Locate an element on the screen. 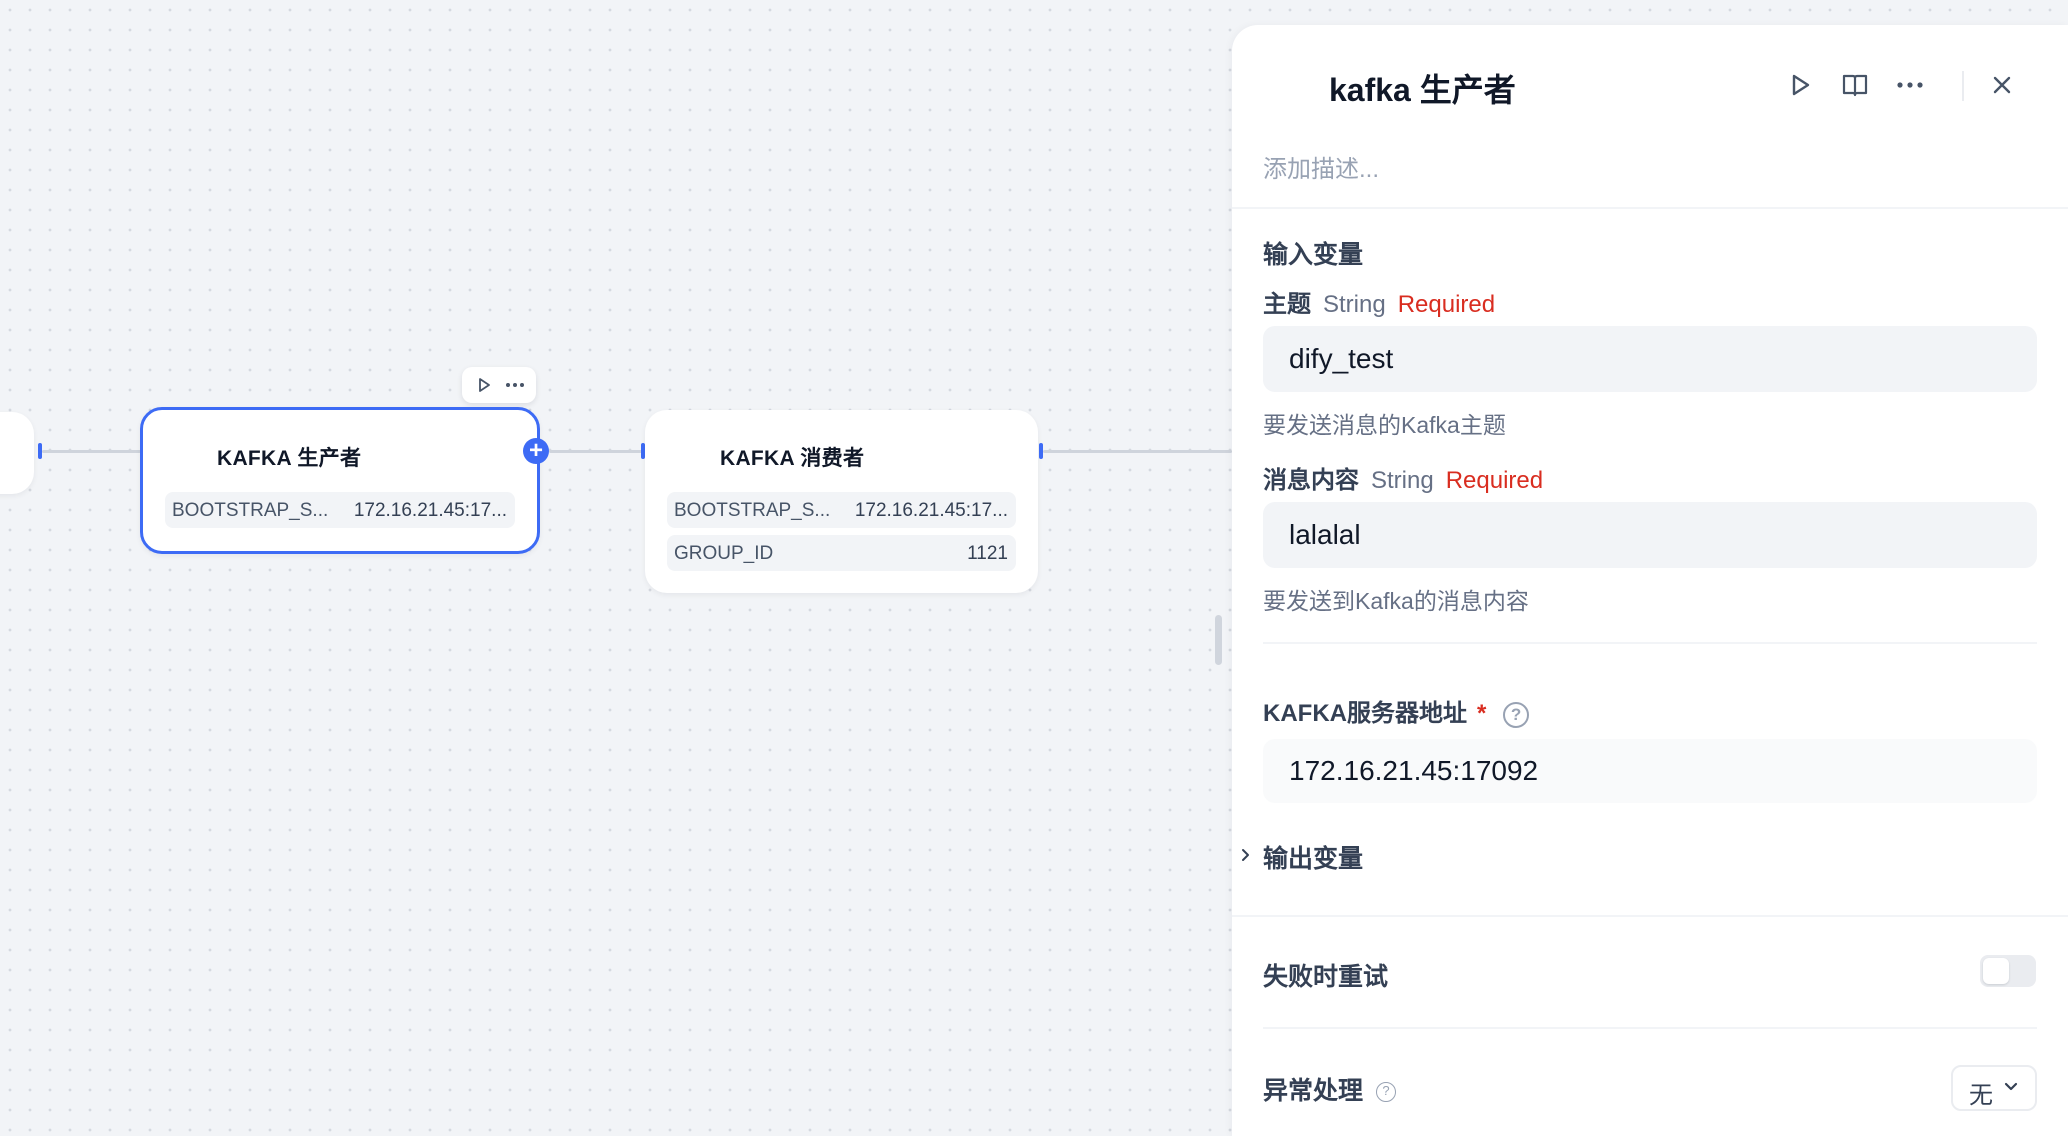 The height and width of the screenshot is (1136, 2068). message-input: lalalal is located at coordinates (1650, 535).